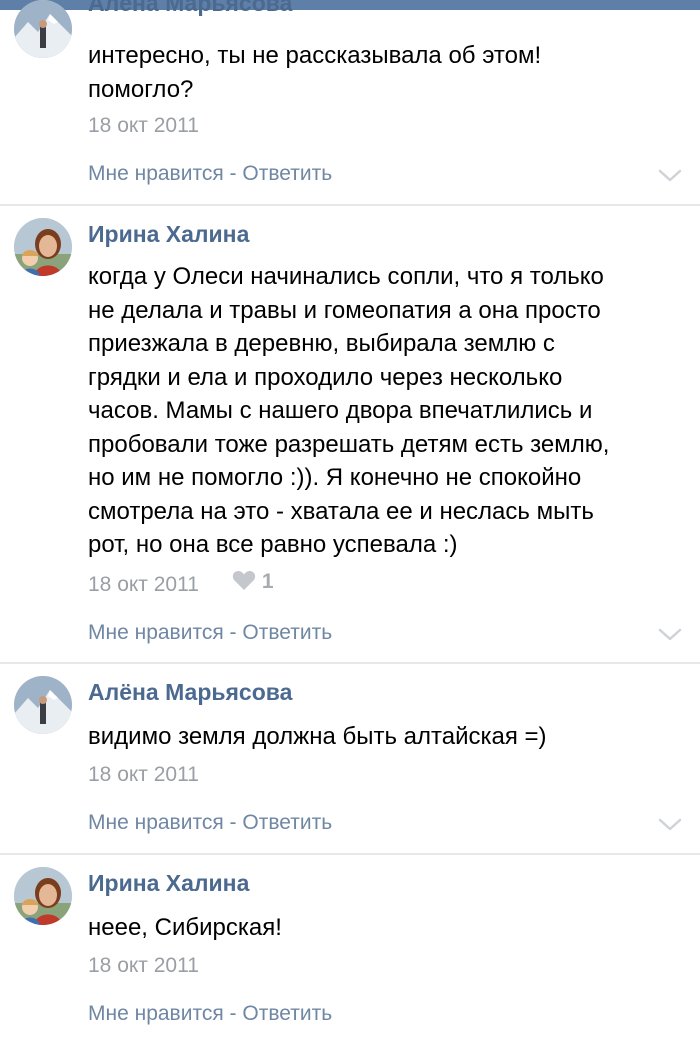  Describe the element at coordinates (185, 927) in the screenshot. I see `comment-text-line: неее, Сибирская!` at that location.